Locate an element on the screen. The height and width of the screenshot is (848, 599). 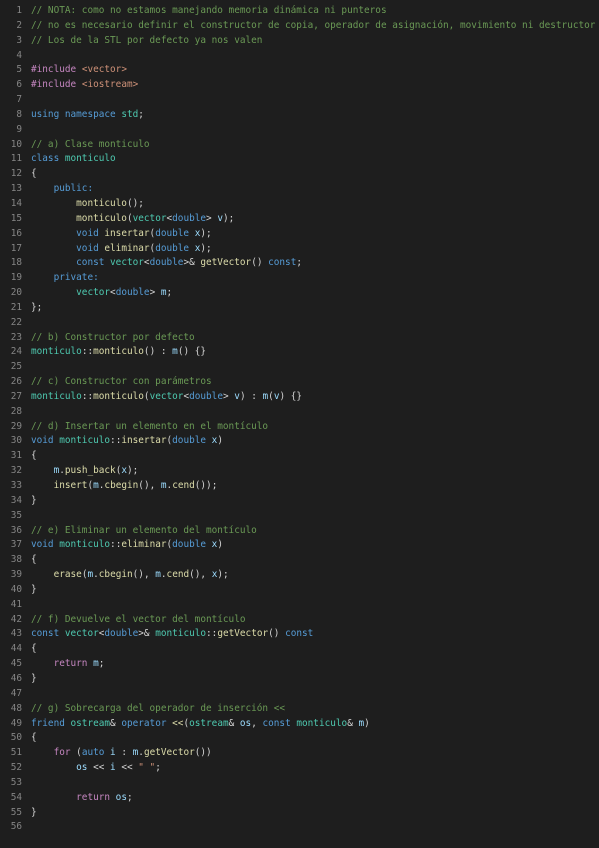
code-line: 40} is located at coordinates (299, 590).